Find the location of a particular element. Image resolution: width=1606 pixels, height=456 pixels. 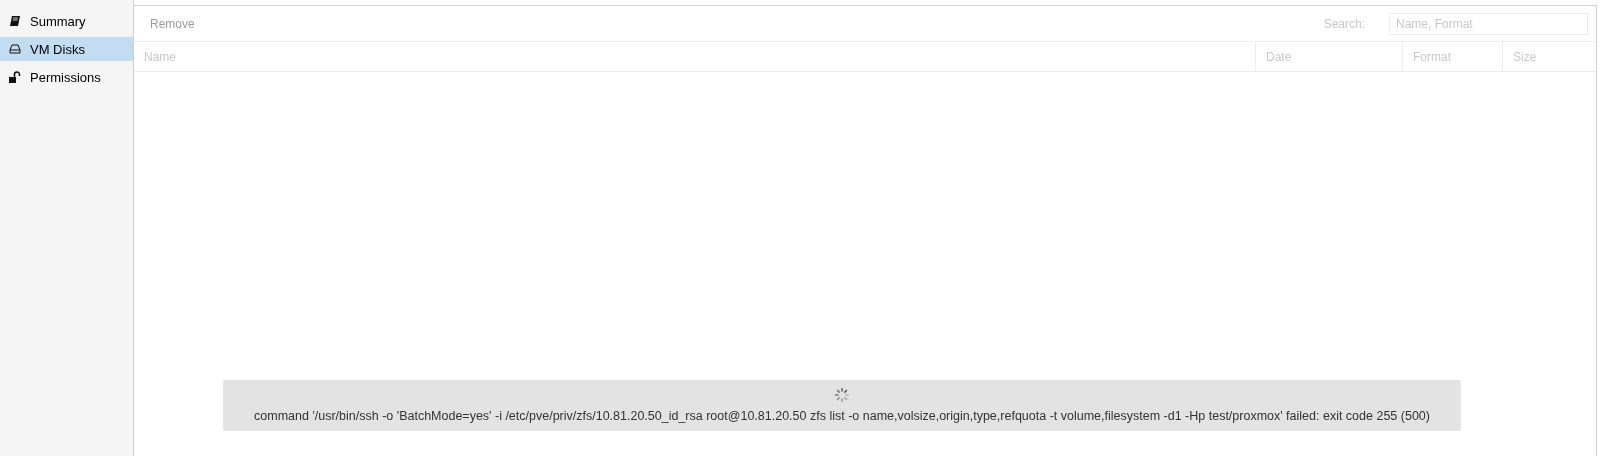

book-icon is located at coordinates (15, 21).